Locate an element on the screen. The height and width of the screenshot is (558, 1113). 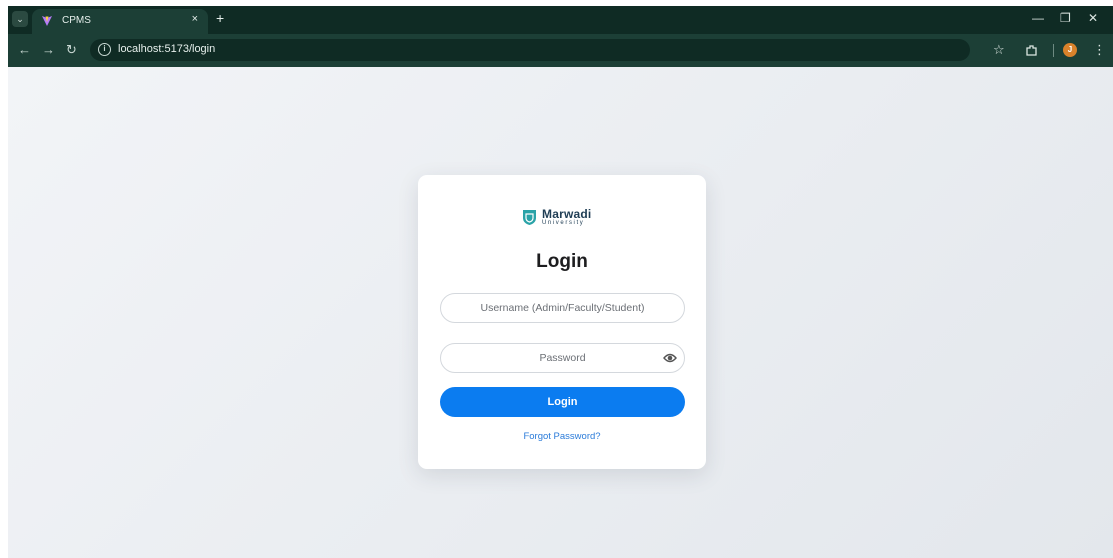
forgot-password-link: Forgot Password? is located at coordinates (562, 436).